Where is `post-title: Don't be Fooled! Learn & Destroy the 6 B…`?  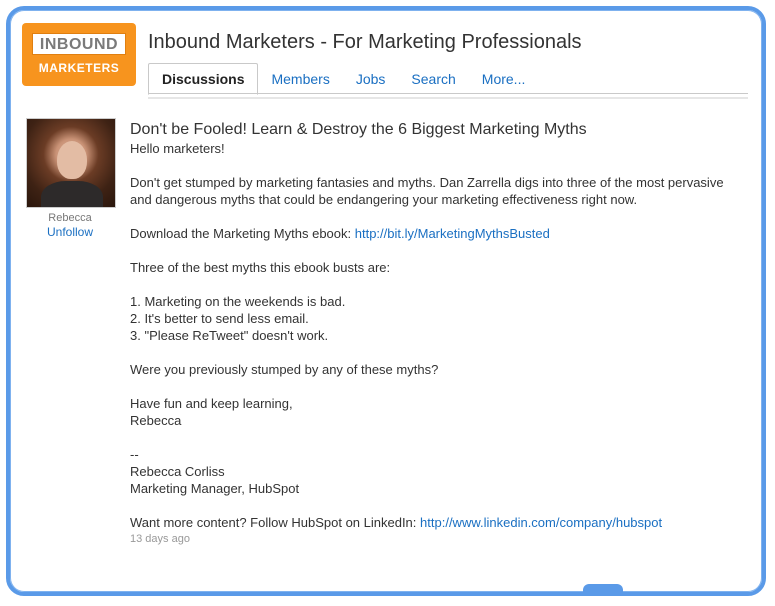 post-title: Don't be Fooled! Learn & Destroy the 6 B… is located at coordinates (437, 130).